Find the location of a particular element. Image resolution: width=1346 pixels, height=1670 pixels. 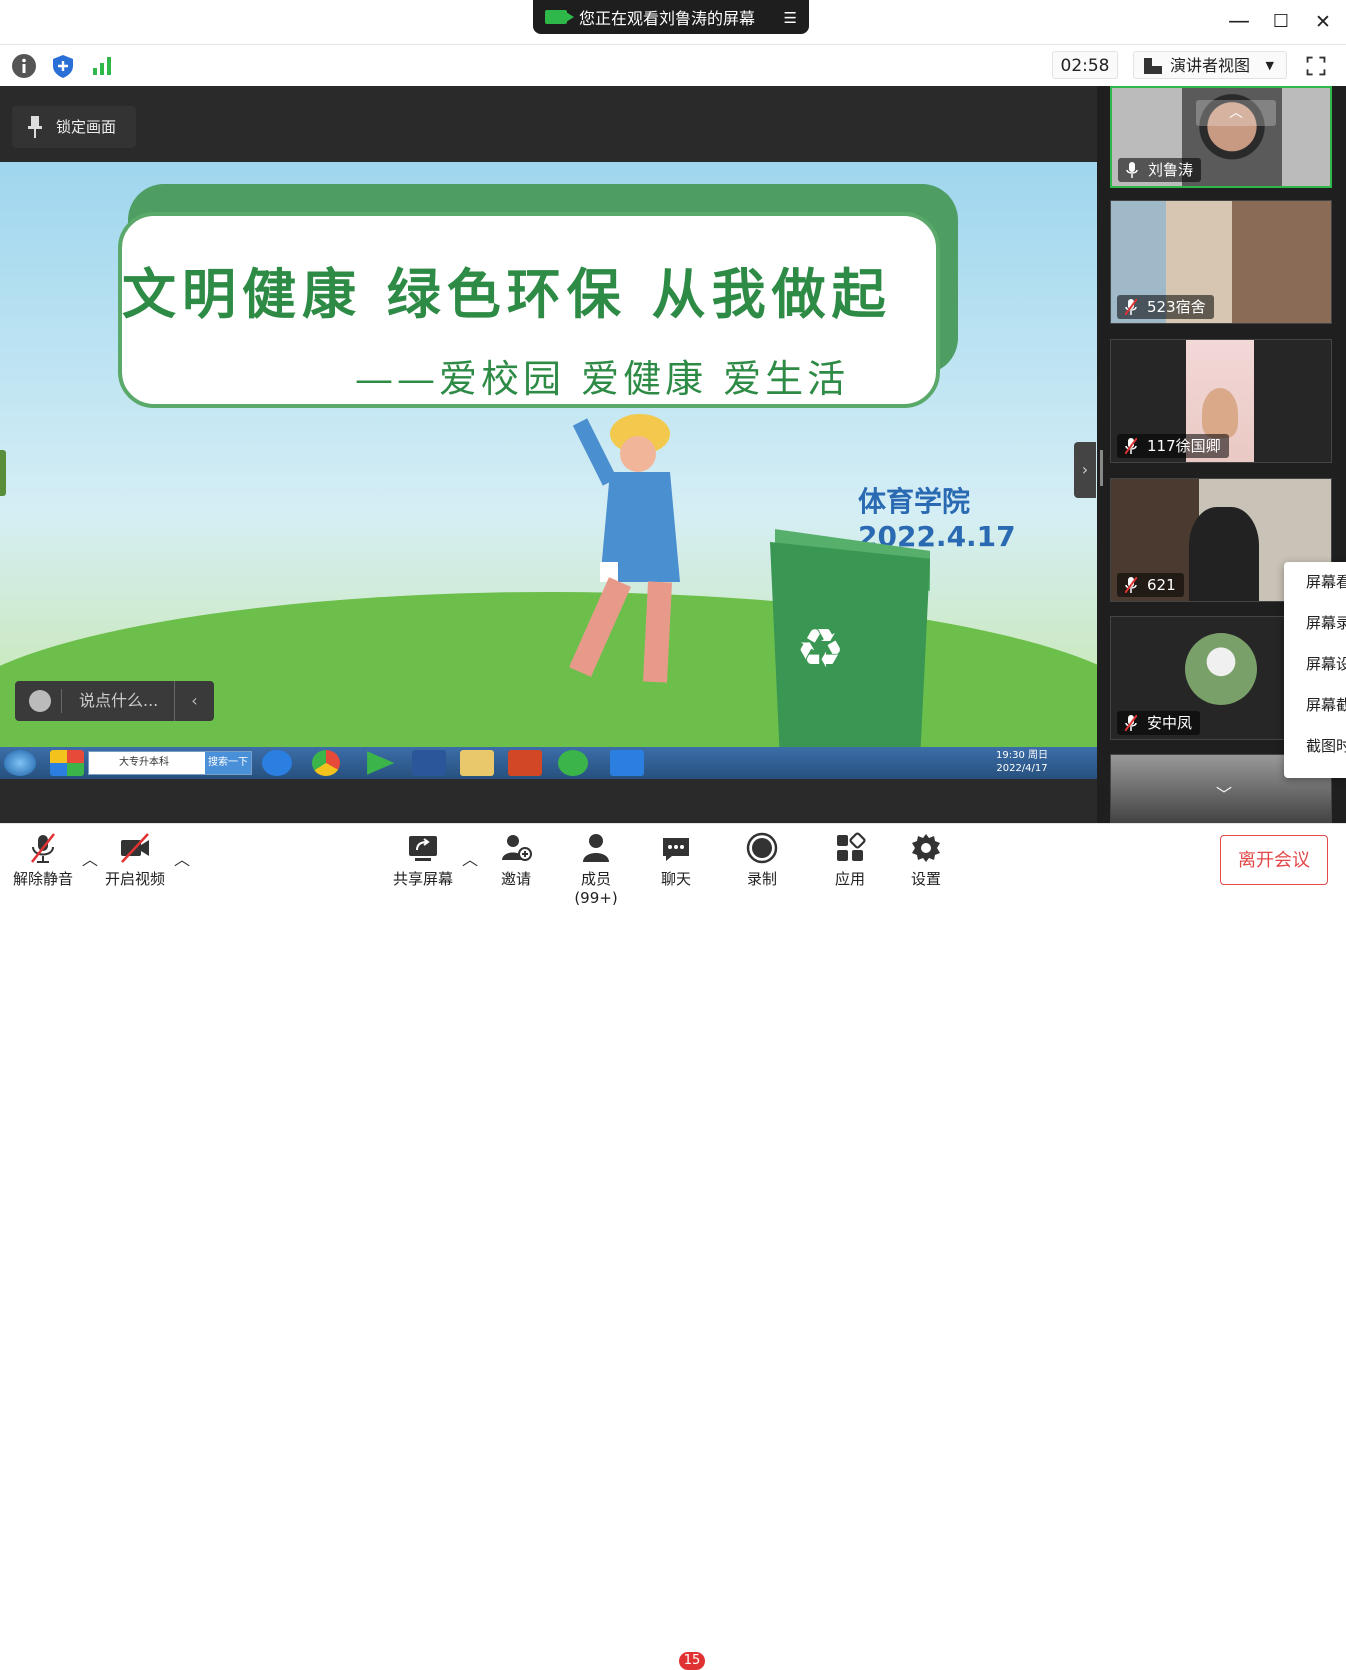

close-button: ✕ is located at coordinates (1323, 22).